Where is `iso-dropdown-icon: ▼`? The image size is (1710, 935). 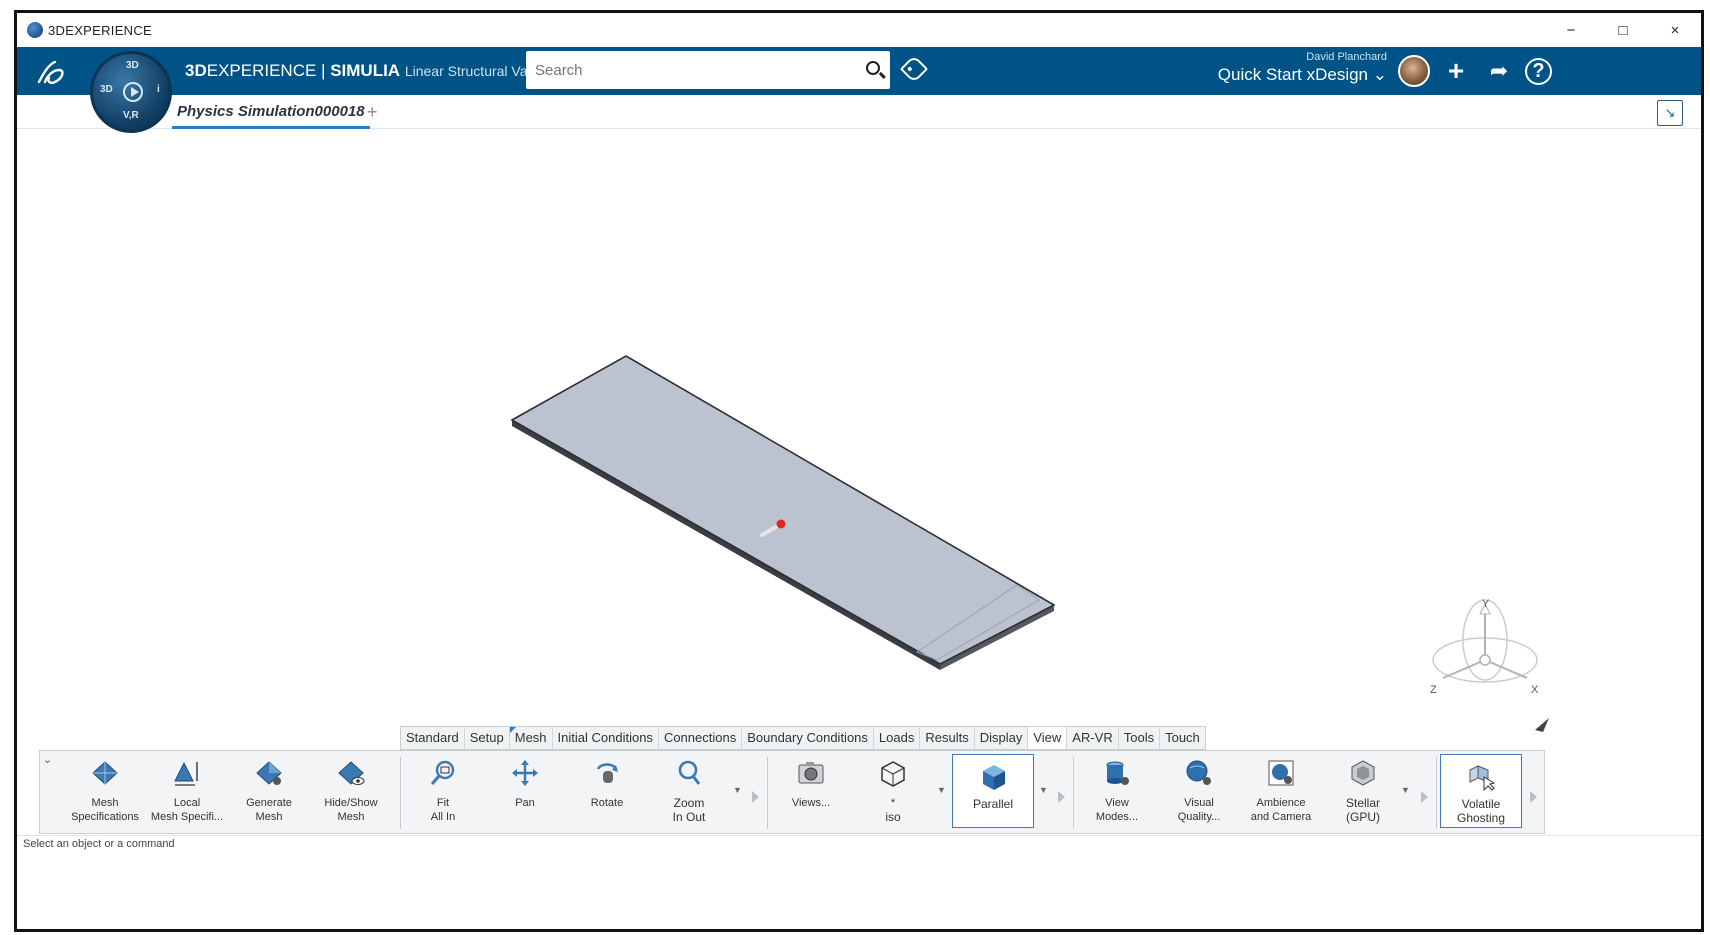
iso-dropdown-icon: ▼ is located at coordinates (941, 790).